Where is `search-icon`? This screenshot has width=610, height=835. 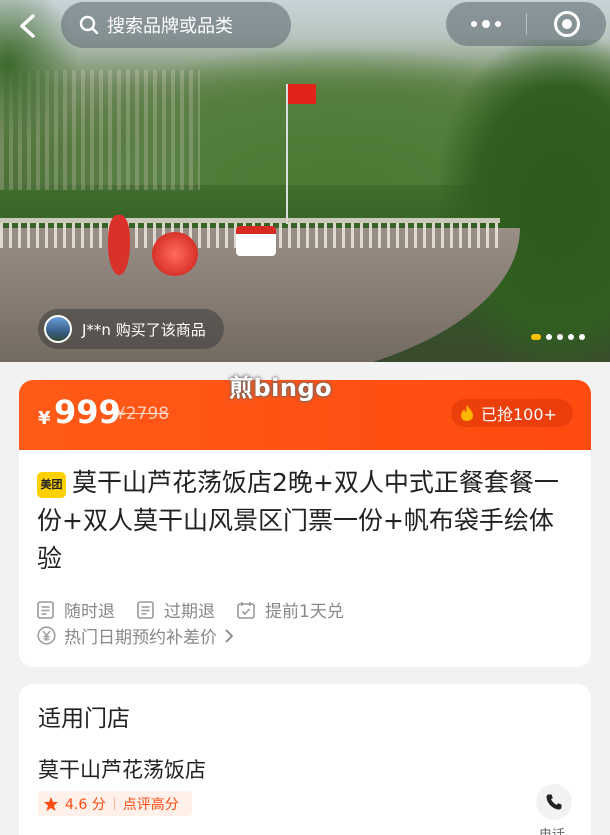 search-icon is located at coordinates (89, 25).